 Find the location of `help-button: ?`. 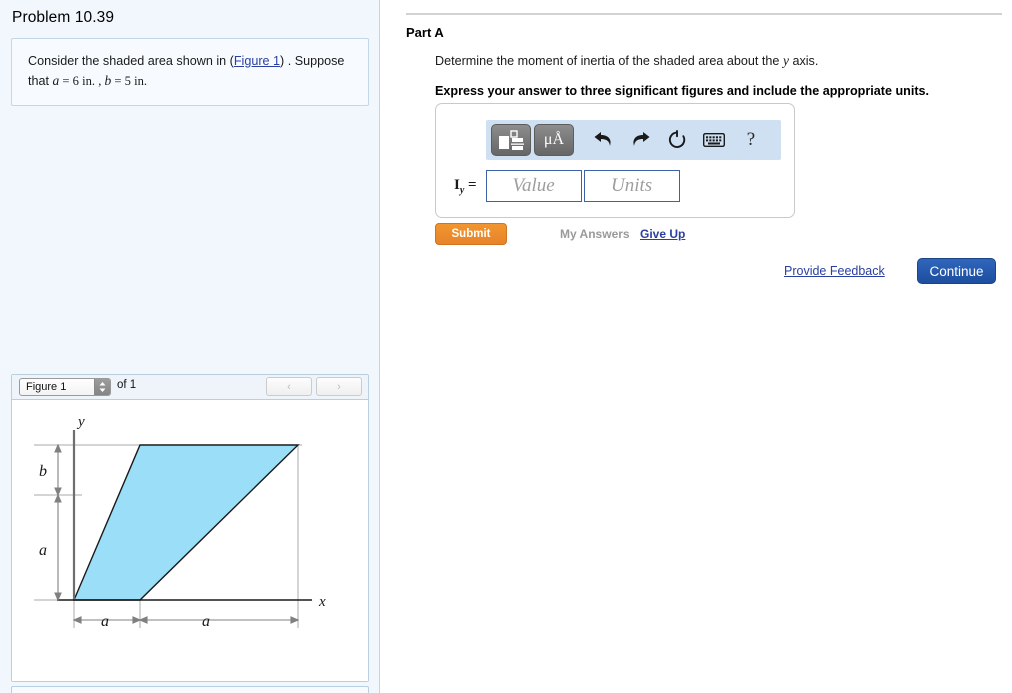

help-button: ? is located at coordinates (751, 140).